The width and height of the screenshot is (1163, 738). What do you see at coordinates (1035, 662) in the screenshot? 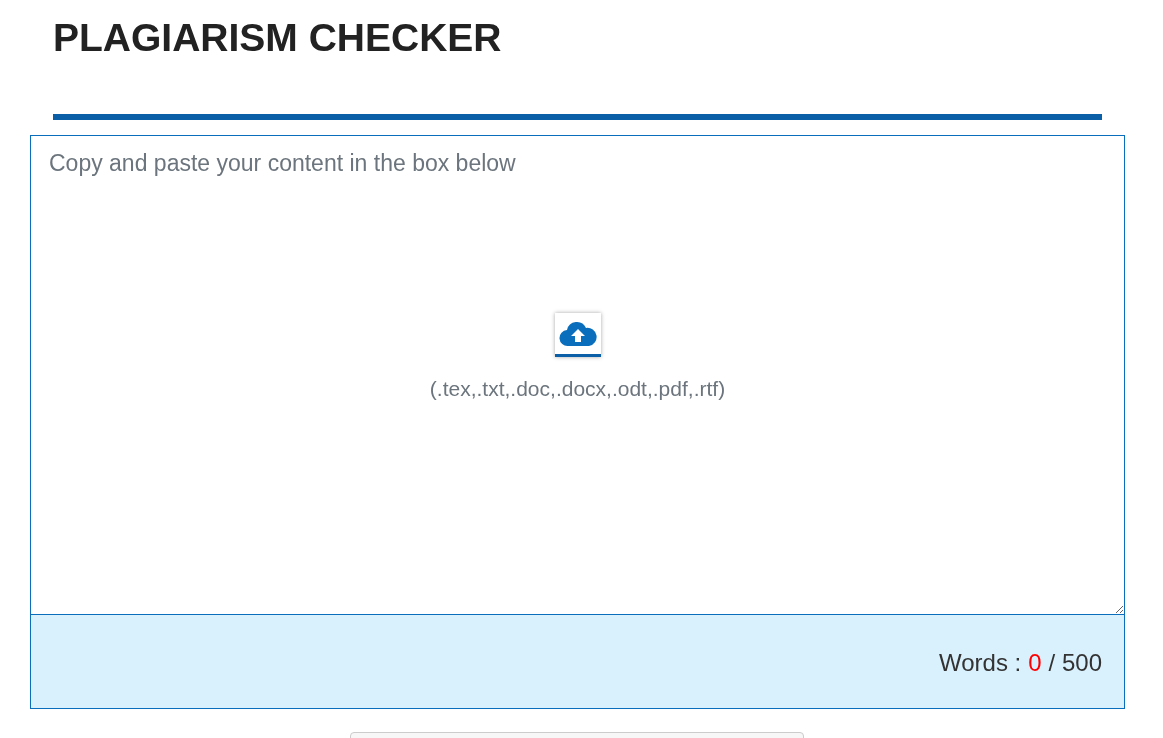
I see `word-count: 0` at bounding box center [1035, 662].